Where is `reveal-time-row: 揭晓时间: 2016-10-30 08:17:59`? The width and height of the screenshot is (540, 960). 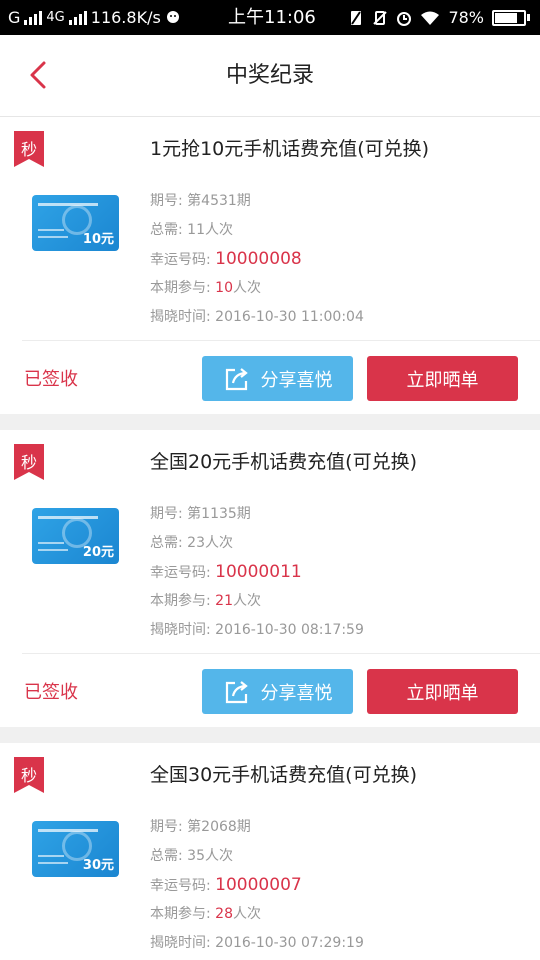 reveal-time-row: 揭晓时间: 2016-10-30 08:17:59 is located at coordinates (257, 630).